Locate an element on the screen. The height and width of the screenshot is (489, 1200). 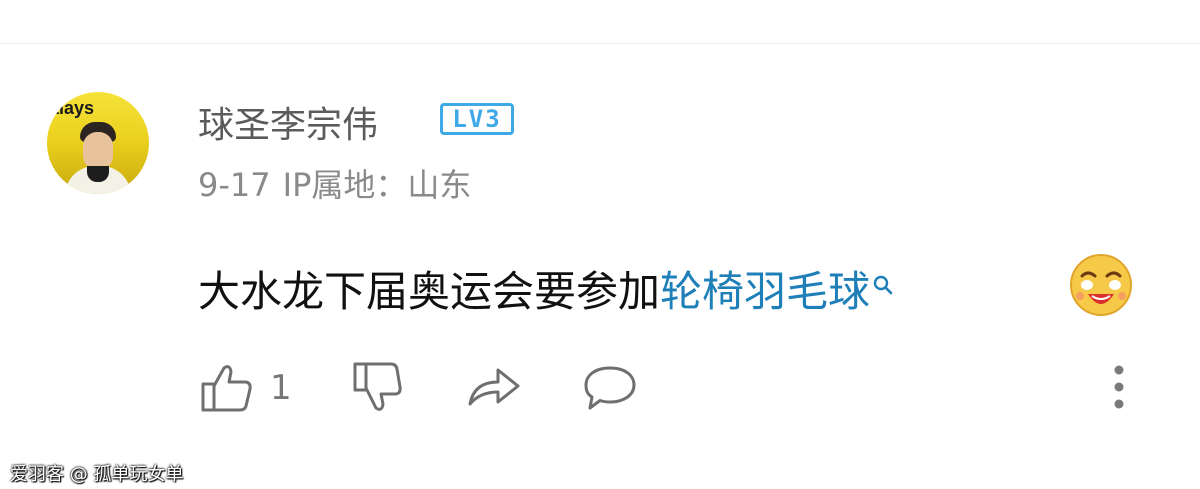
comment-text: 大水龙下届奥运会要参加 is located at coordinates (429, 291).